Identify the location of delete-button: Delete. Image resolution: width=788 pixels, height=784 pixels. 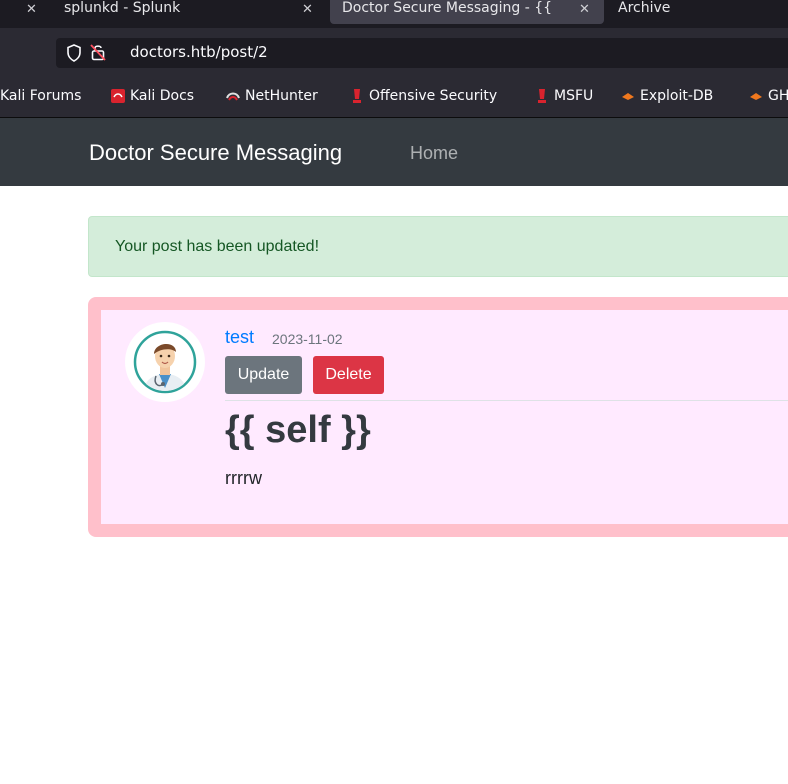
(348, 375).